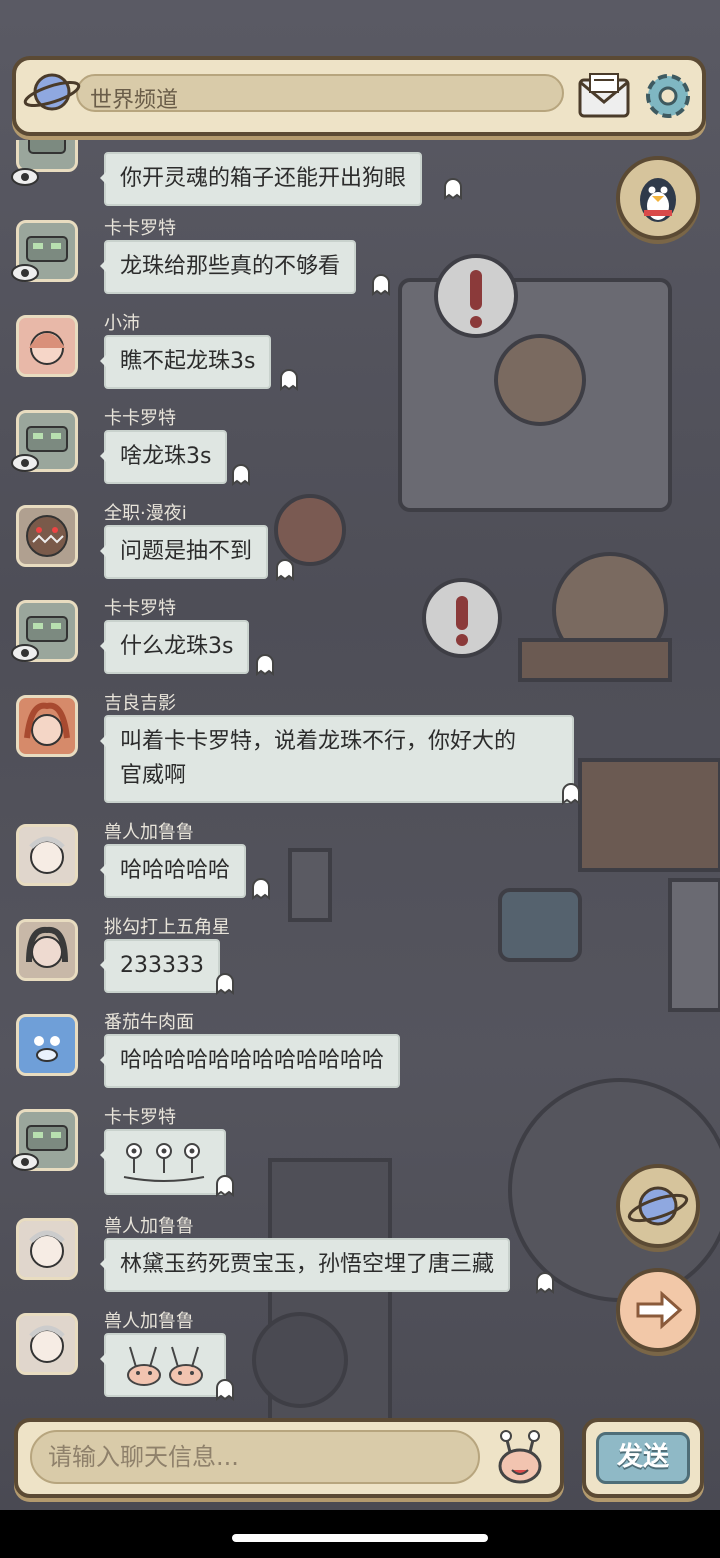 The height and width of the screenshot is (1558, 720). What do you see at coordinates (149, 1021) in the screenshot?
I see `sender-name: 番茄牛肉面` at bounding box center [149, 1021].